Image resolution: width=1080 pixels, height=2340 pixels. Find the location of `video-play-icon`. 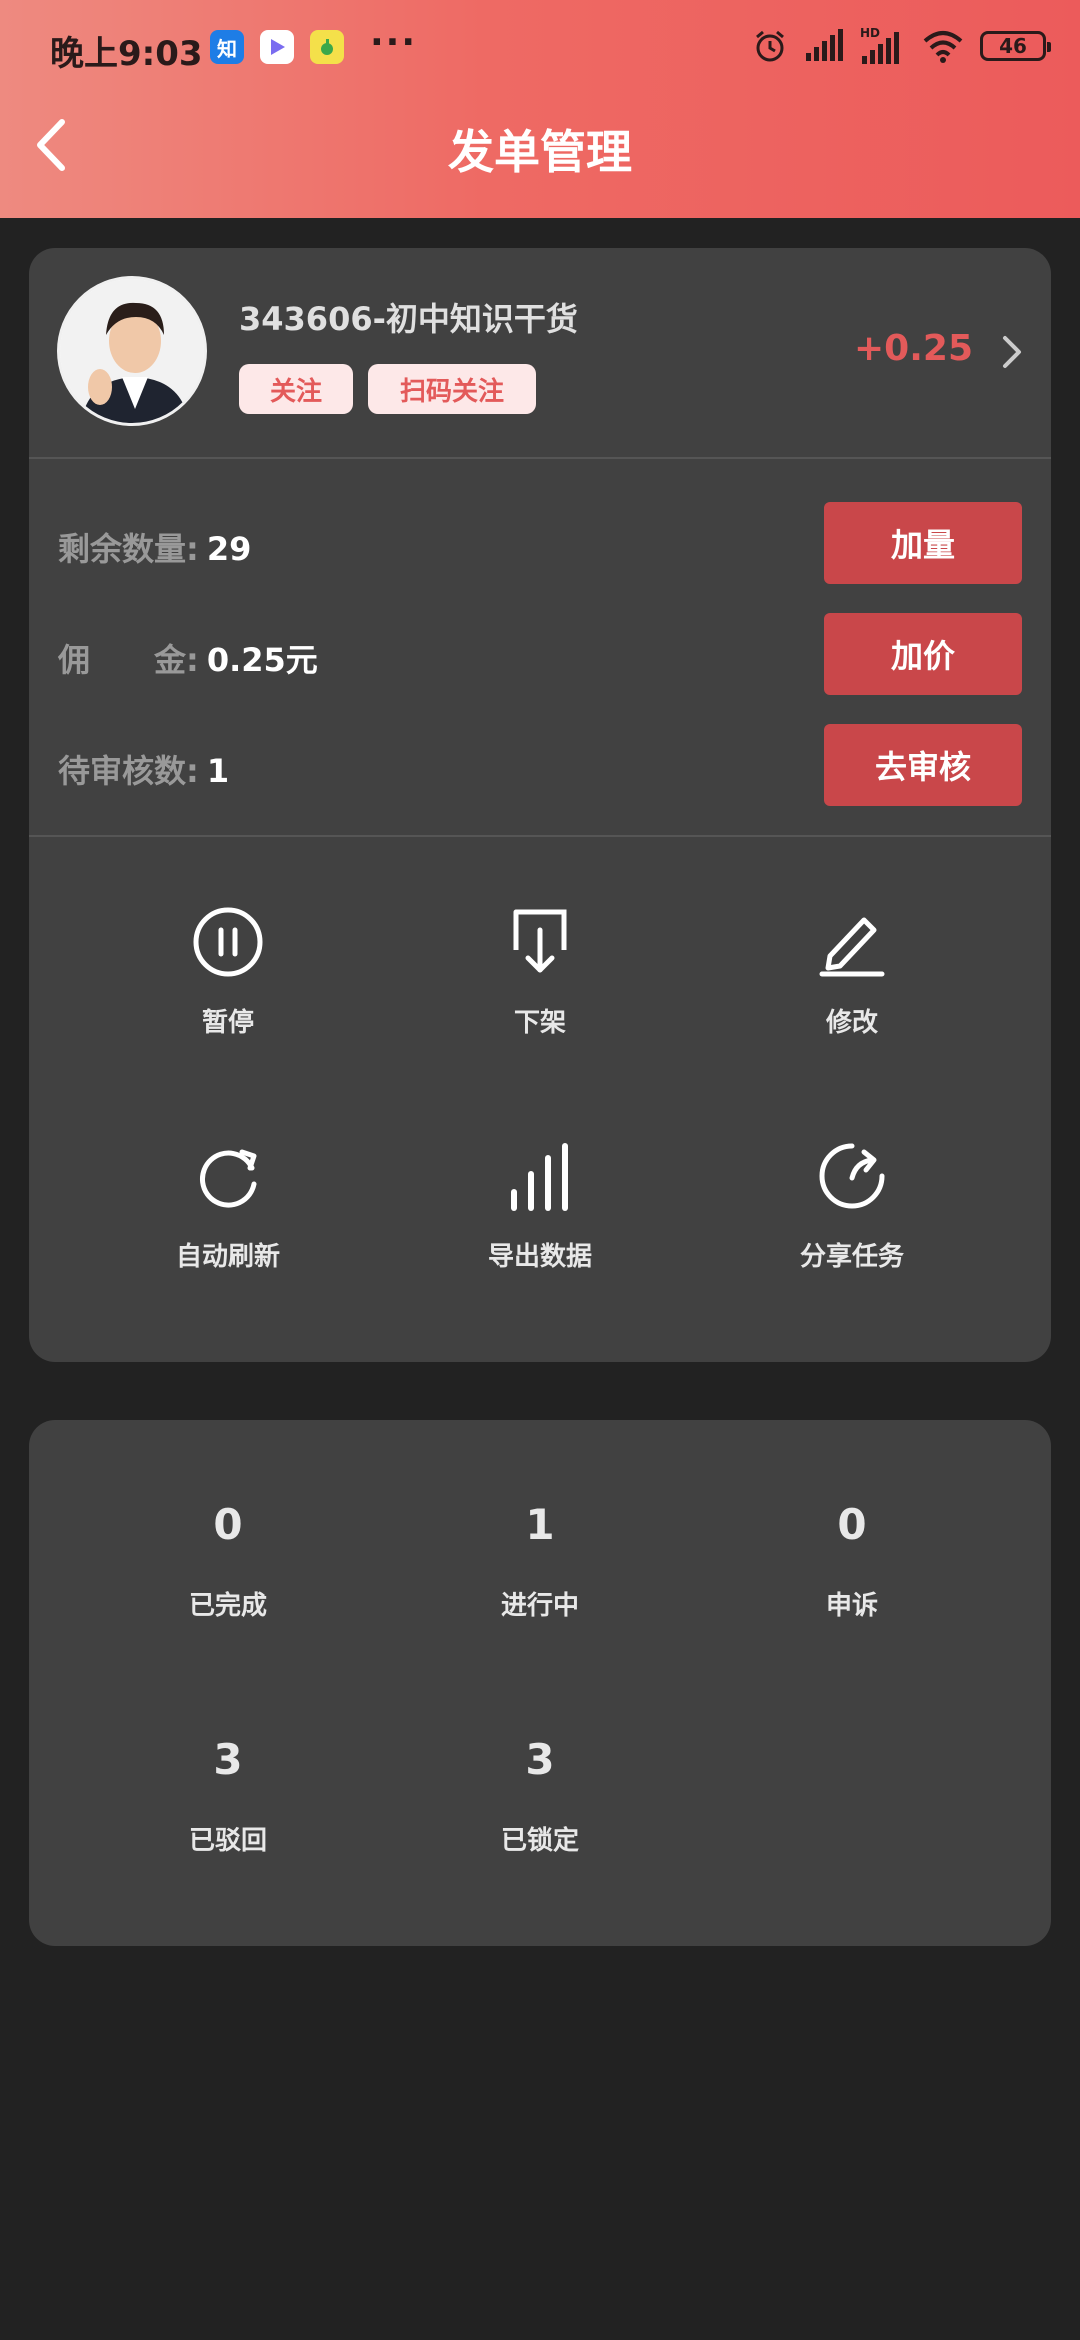

video-play-icon is located at coordinates (277, 47).